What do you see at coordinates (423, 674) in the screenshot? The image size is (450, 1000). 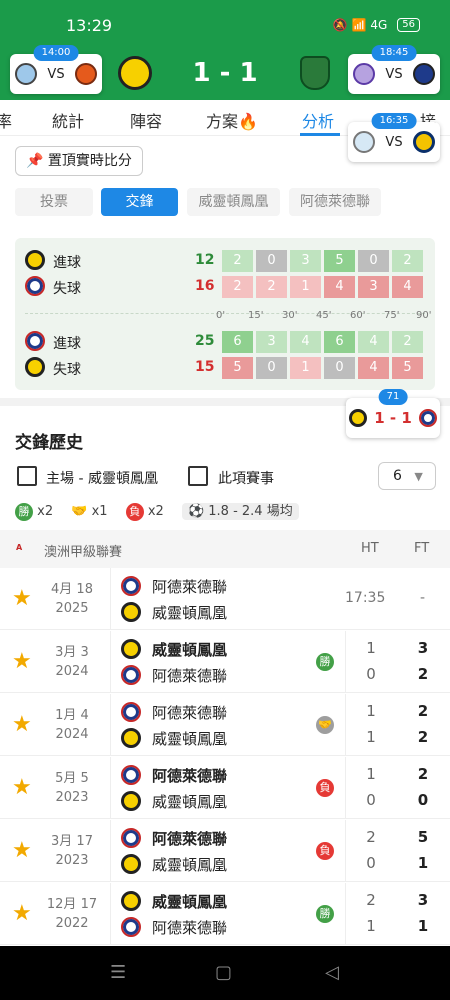 I see `ft-away-score: 2` at bounding box center [423, 674].